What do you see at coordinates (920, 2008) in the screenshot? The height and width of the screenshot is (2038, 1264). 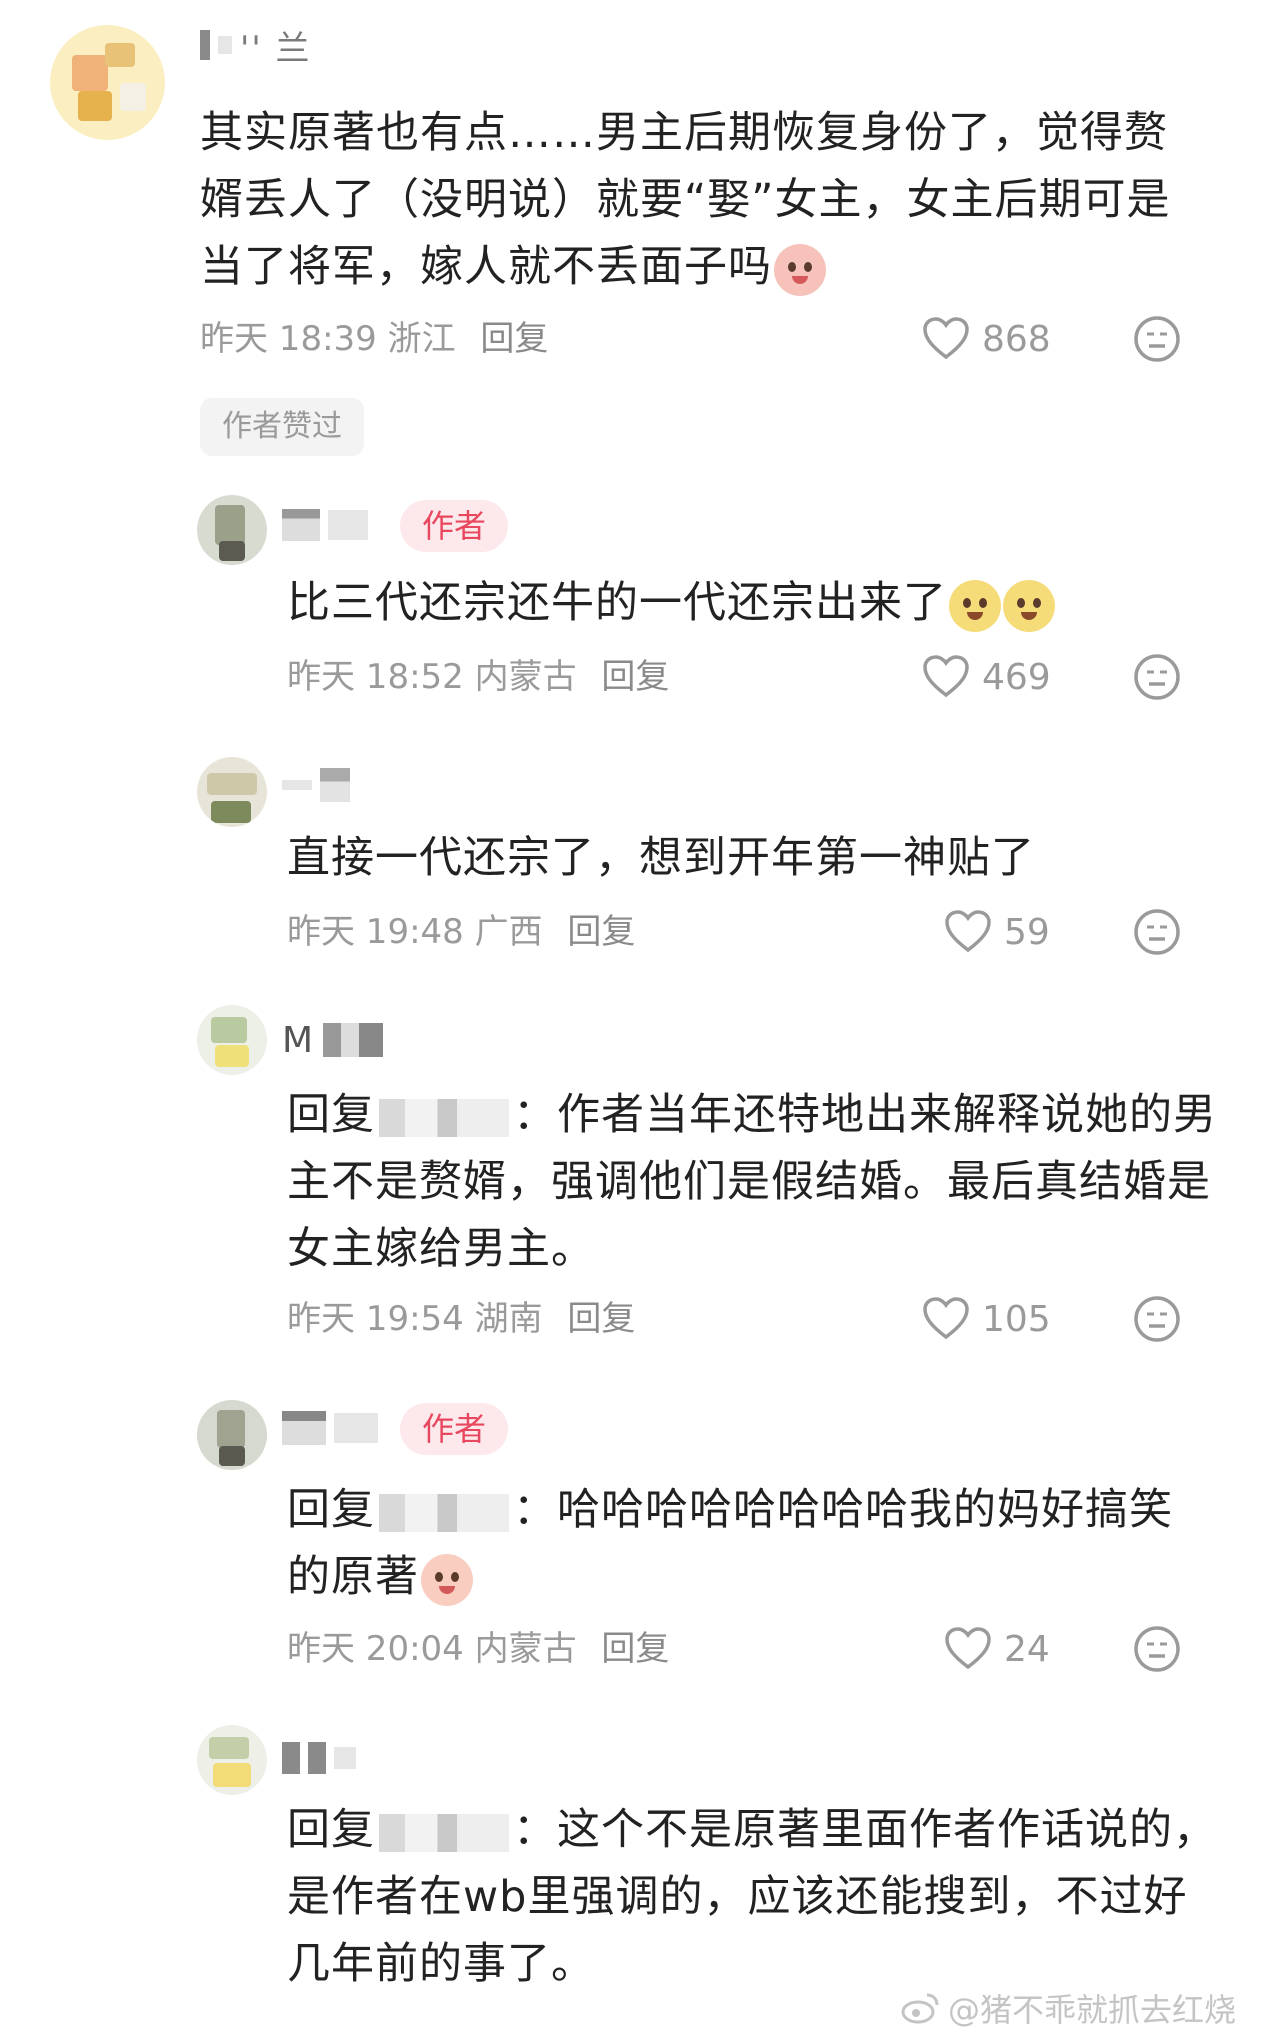 I see `weibo-logo-icon` at bounding box center [920, 2008].